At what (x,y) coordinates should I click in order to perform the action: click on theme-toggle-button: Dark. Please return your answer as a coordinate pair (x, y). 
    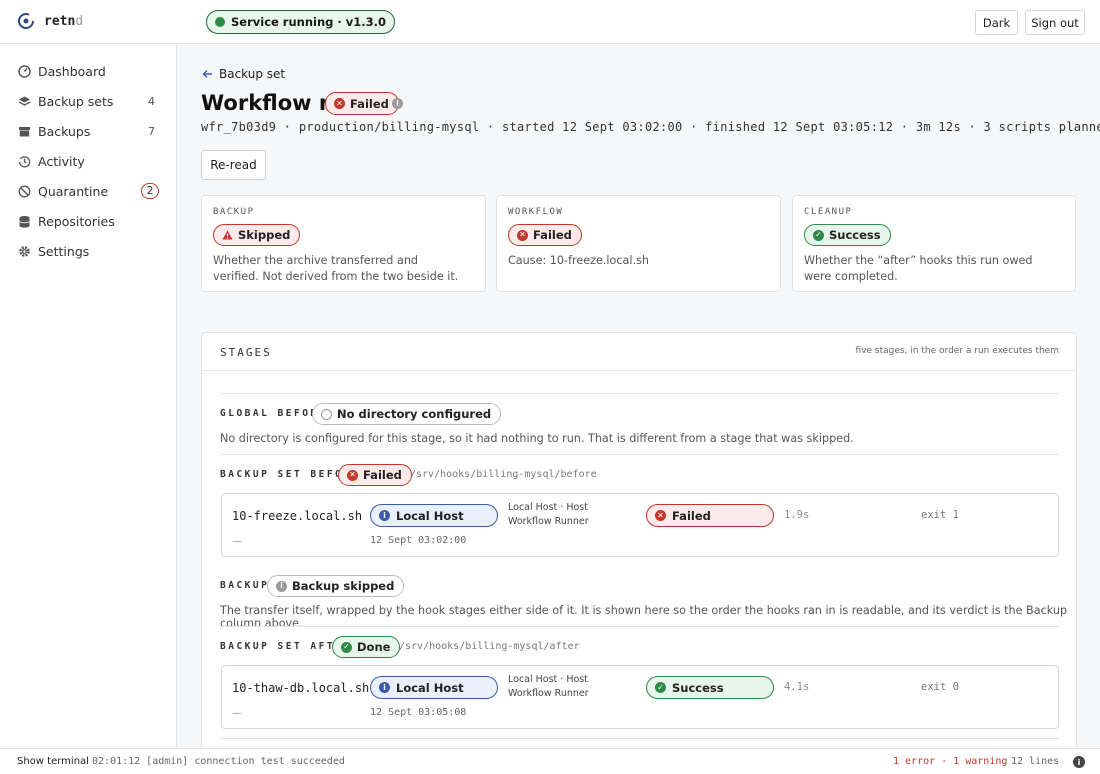
    Looking at the image, I should click on (996, 22).